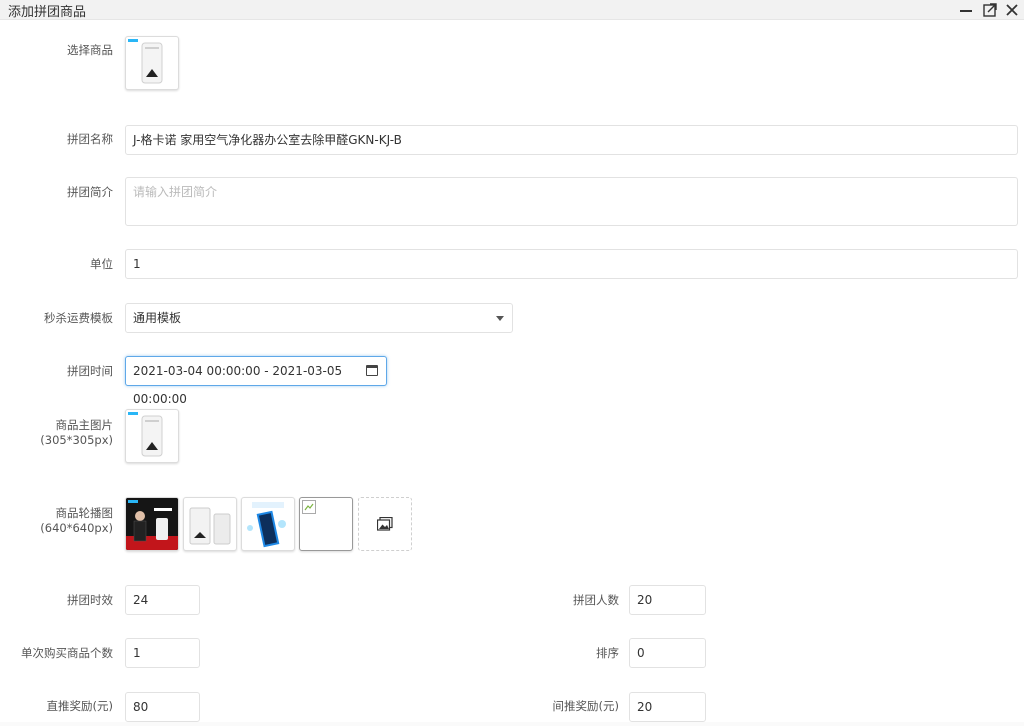  Describe the element at coordinates (596, 600) in the screenshot. I see `group-size-label: 拼团人数` at that location.